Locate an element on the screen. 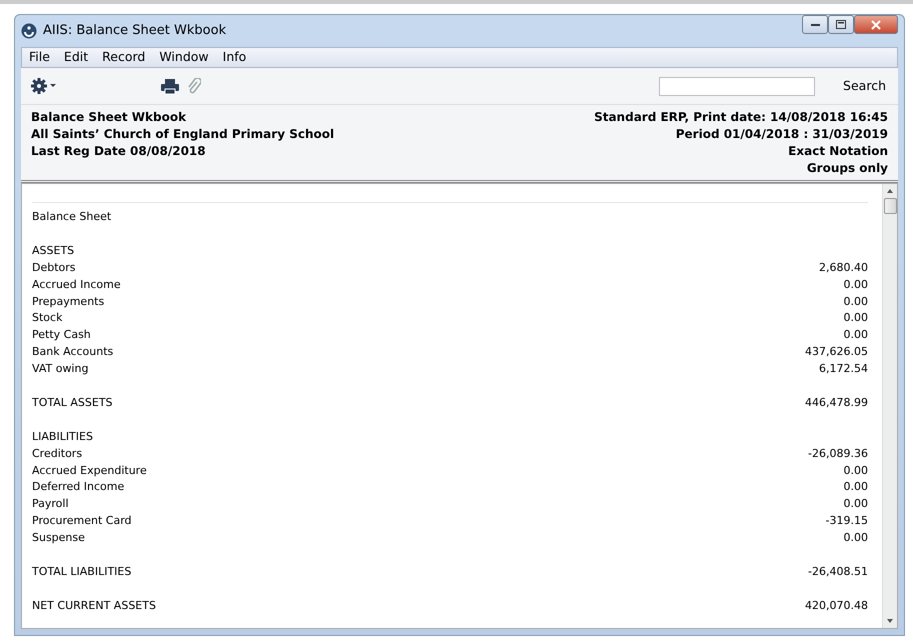 The height and width of the screenshot is (642, 913). minimize-icon is located at coordinates (815, 24).